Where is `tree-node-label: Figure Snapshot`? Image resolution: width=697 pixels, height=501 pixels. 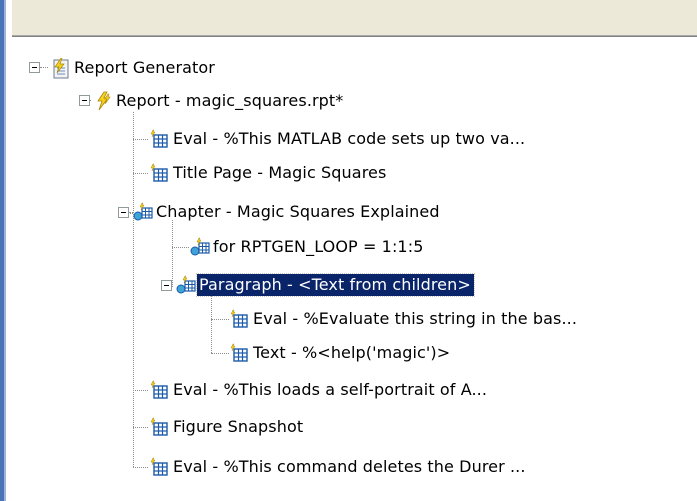
tree-node-label: Figure Snapshot is located at coordinates (238, 426).